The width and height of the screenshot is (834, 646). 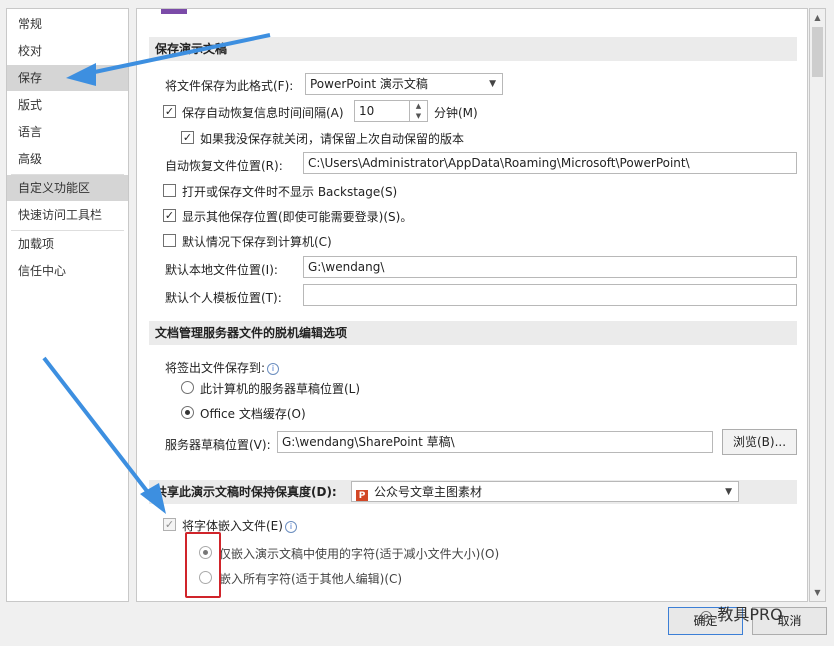 What do you see at coordinates (418, 106) in the screenshot?
I see `spin-up-icon: ▲` at bounding box center [418, 106].